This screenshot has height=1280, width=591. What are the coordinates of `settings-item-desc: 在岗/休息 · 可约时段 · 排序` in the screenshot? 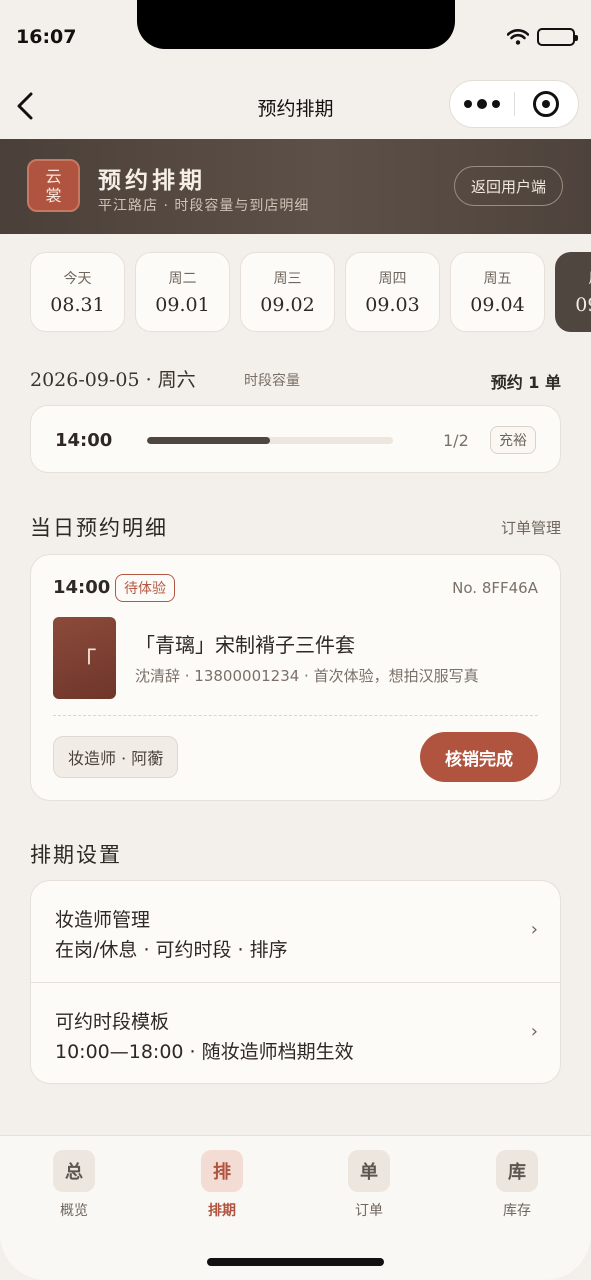 It's located at (171, 950).